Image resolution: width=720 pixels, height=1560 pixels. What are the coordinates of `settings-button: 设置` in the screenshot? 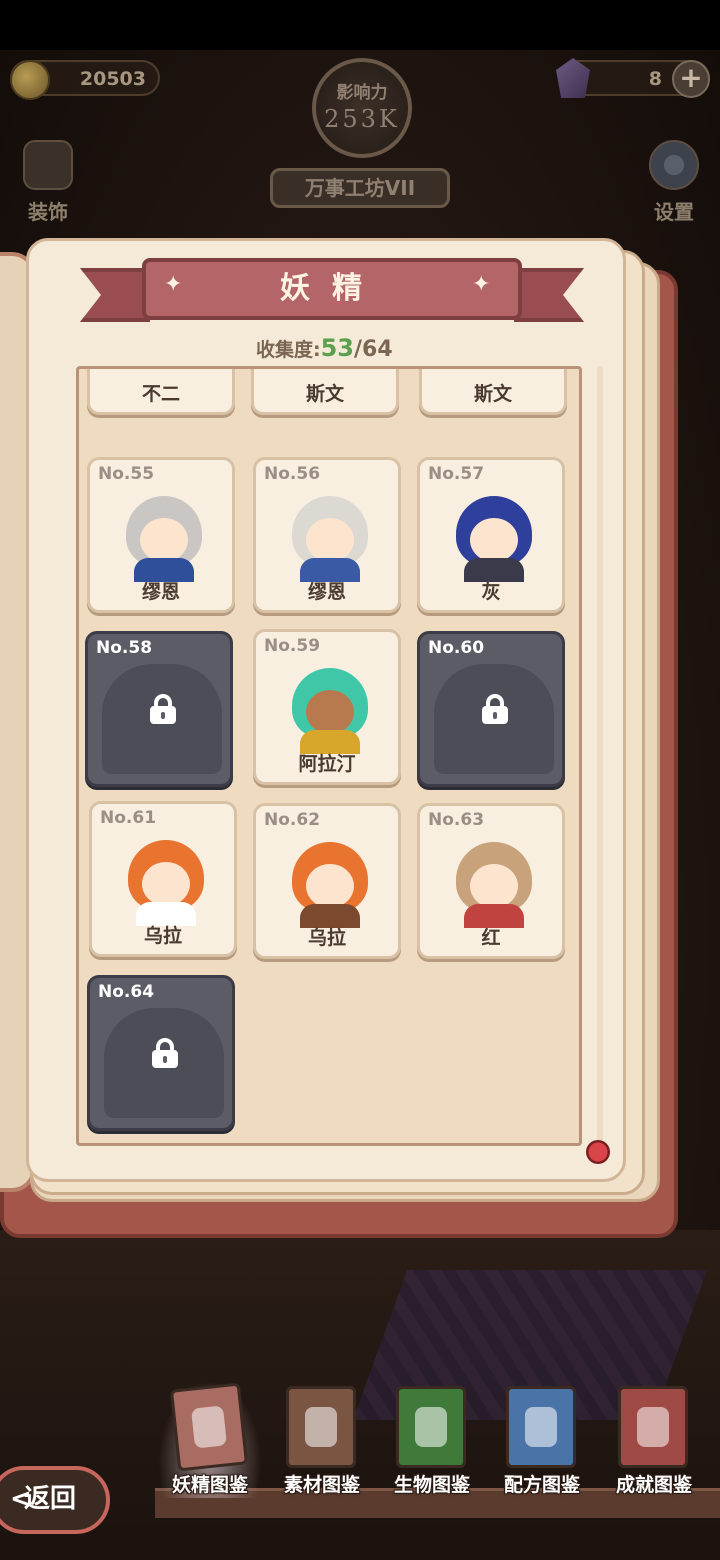 It's located at (674, 185).